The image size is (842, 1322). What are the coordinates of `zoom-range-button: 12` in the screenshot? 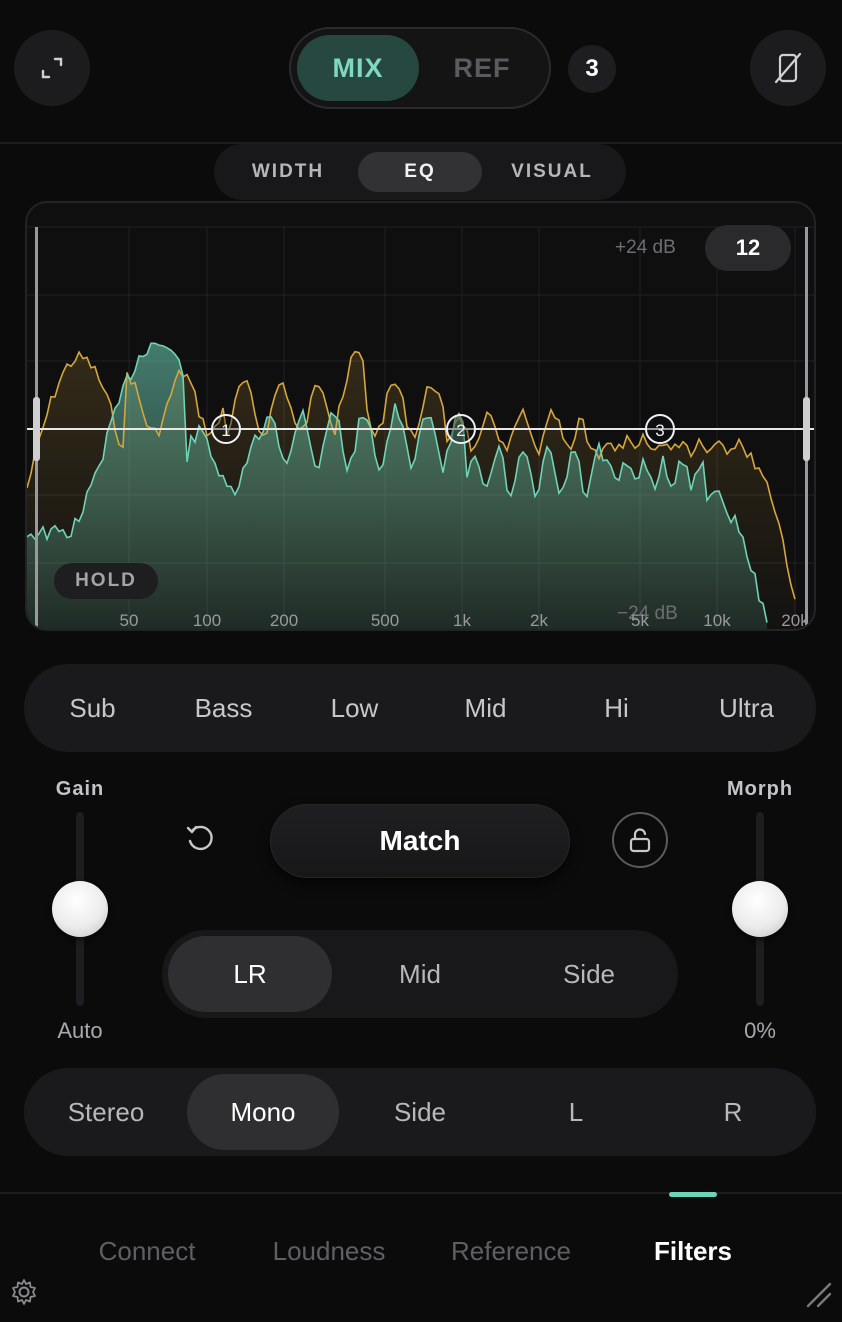 It's located at (748, 248).